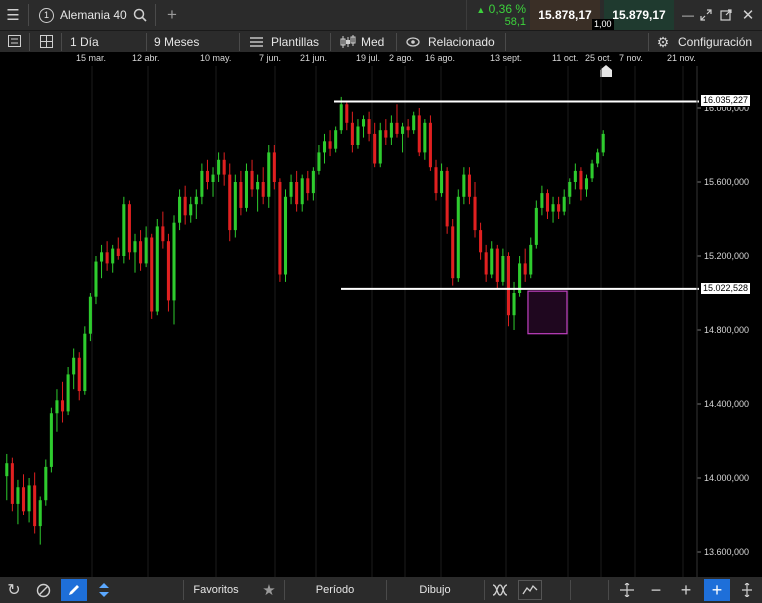  I want to click on expand-icon, so click(706, 15).